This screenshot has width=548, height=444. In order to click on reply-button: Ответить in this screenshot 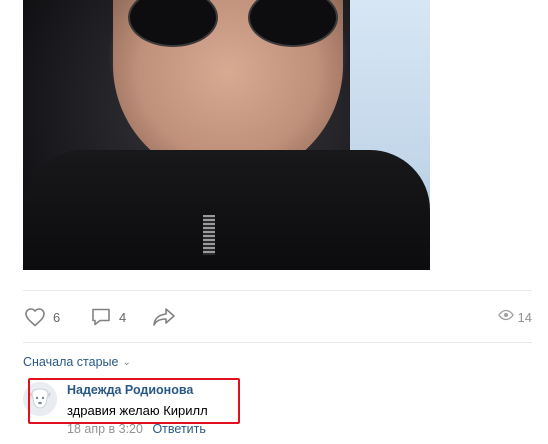, I will do `click(178, 429)`.